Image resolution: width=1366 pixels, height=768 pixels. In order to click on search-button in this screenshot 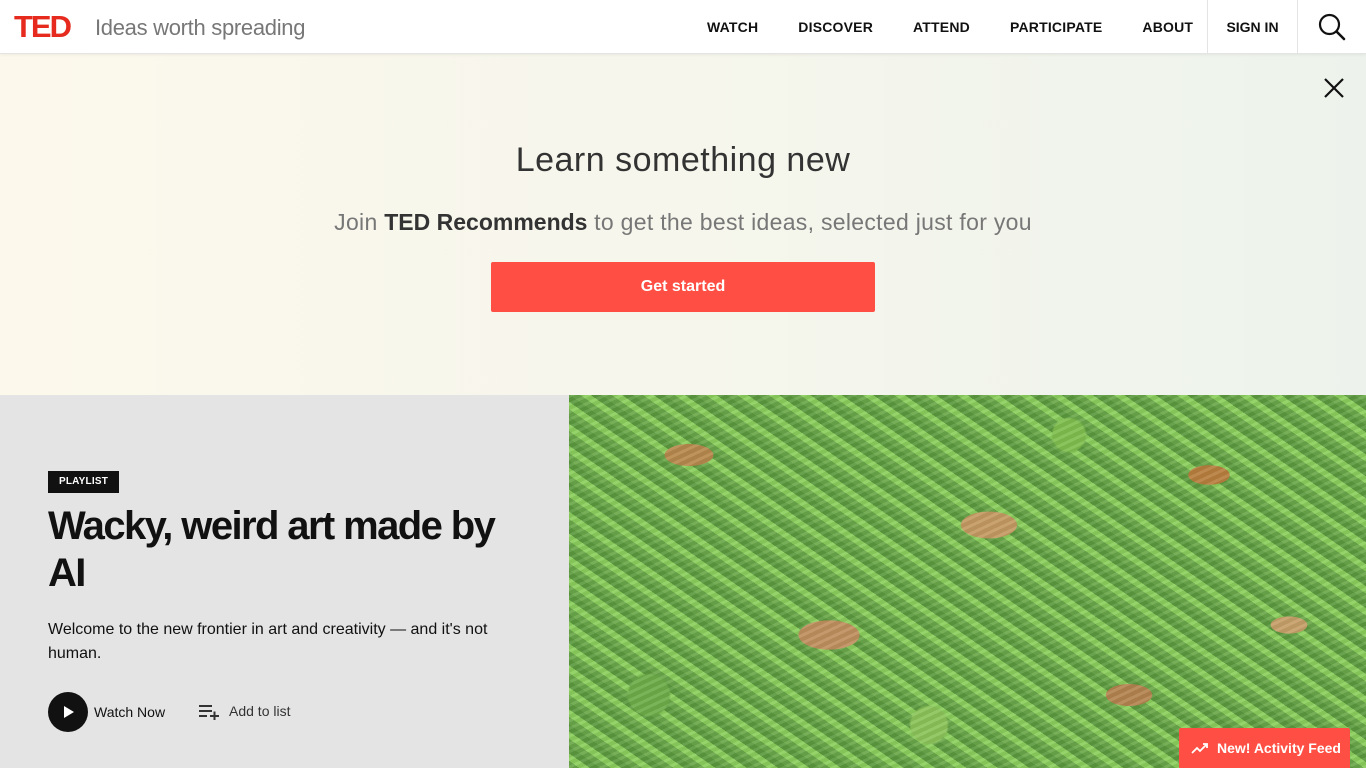, I will do `click(1332, 27)`.